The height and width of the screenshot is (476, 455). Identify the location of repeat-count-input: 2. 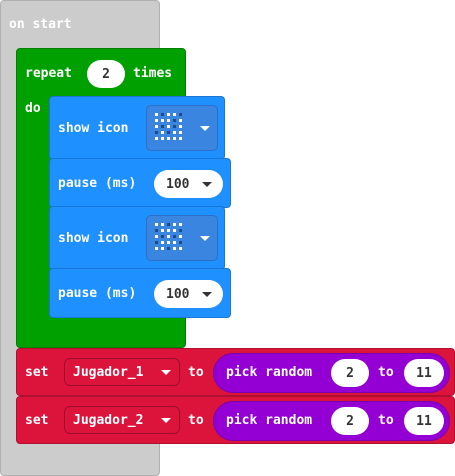
(106, 74).